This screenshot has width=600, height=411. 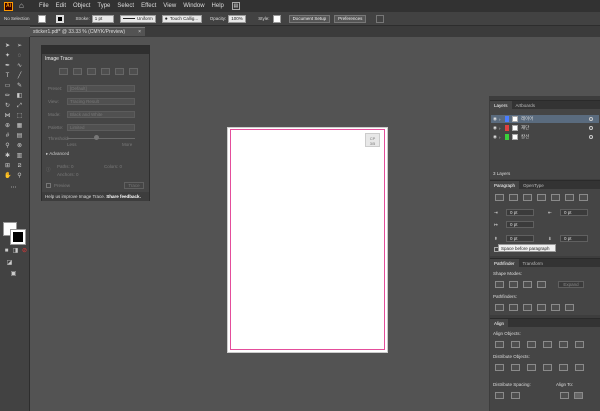 I want to click on justify-right-icon, so click(x=569, y=197).